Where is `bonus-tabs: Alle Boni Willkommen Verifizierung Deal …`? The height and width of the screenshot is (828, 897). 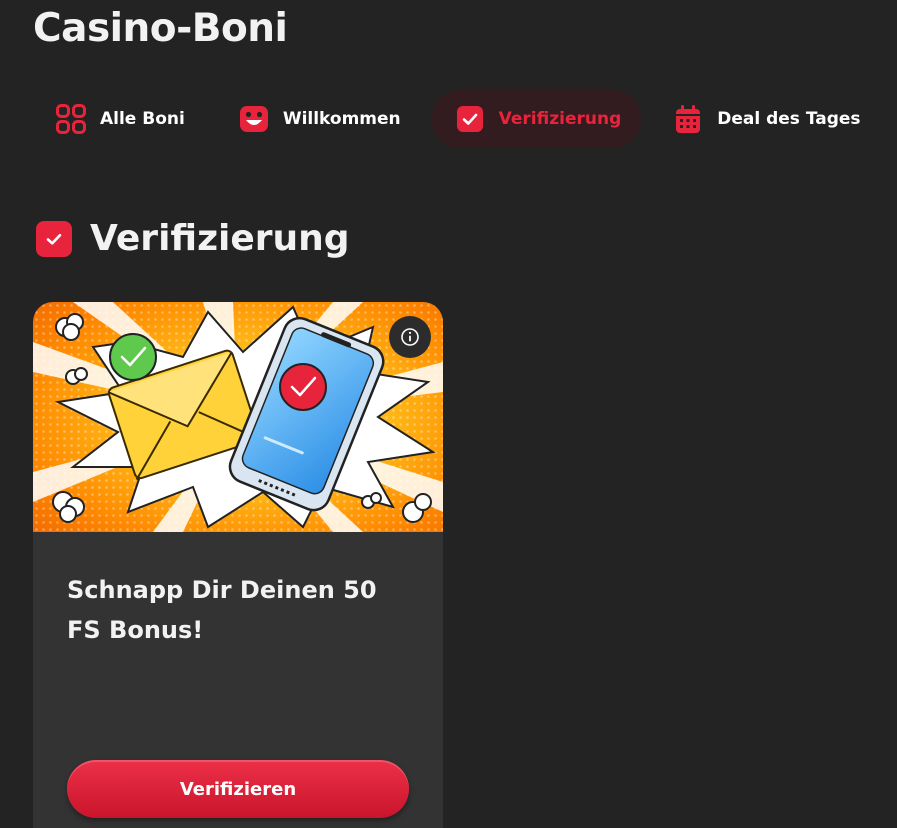
bonus-tabs: Alle Boni Willkommen Verifizierung Deal … is located at coordinates (448, 119).